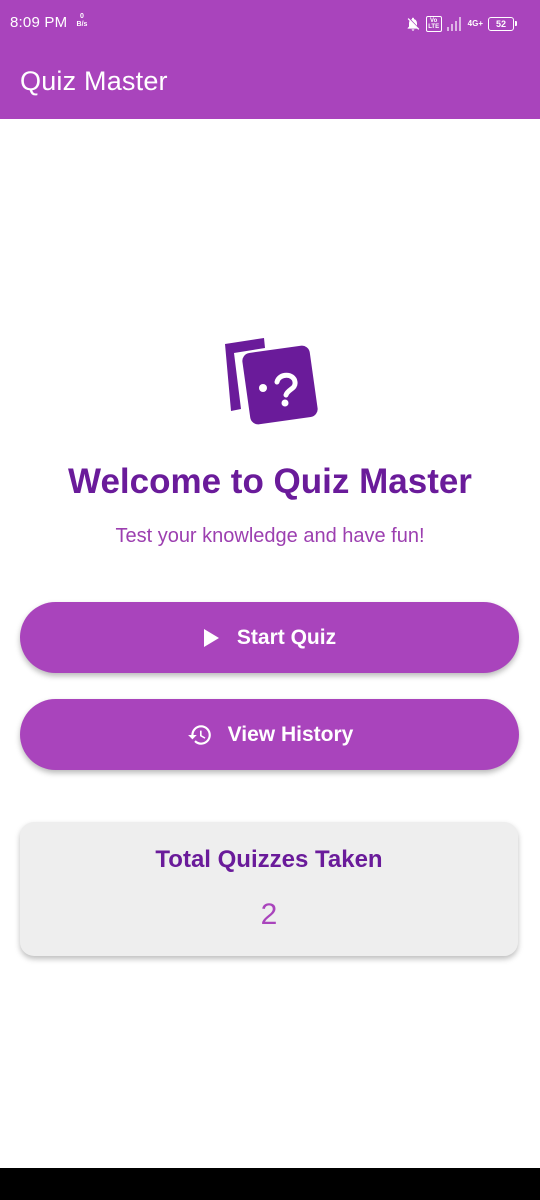 This screenshot has height=1200, width=540. What do you see at coordinates (200, 735) in the screenshot?
I see `history-icon` at bounding box center [200, 735].